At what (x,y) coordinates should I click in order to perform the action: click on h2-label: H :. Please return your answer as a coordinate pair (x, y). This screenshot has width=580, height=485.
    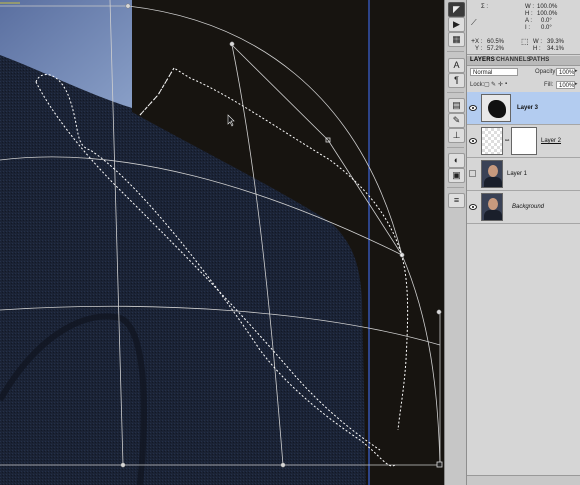
    Looking at the image, I should click on (537, 49).